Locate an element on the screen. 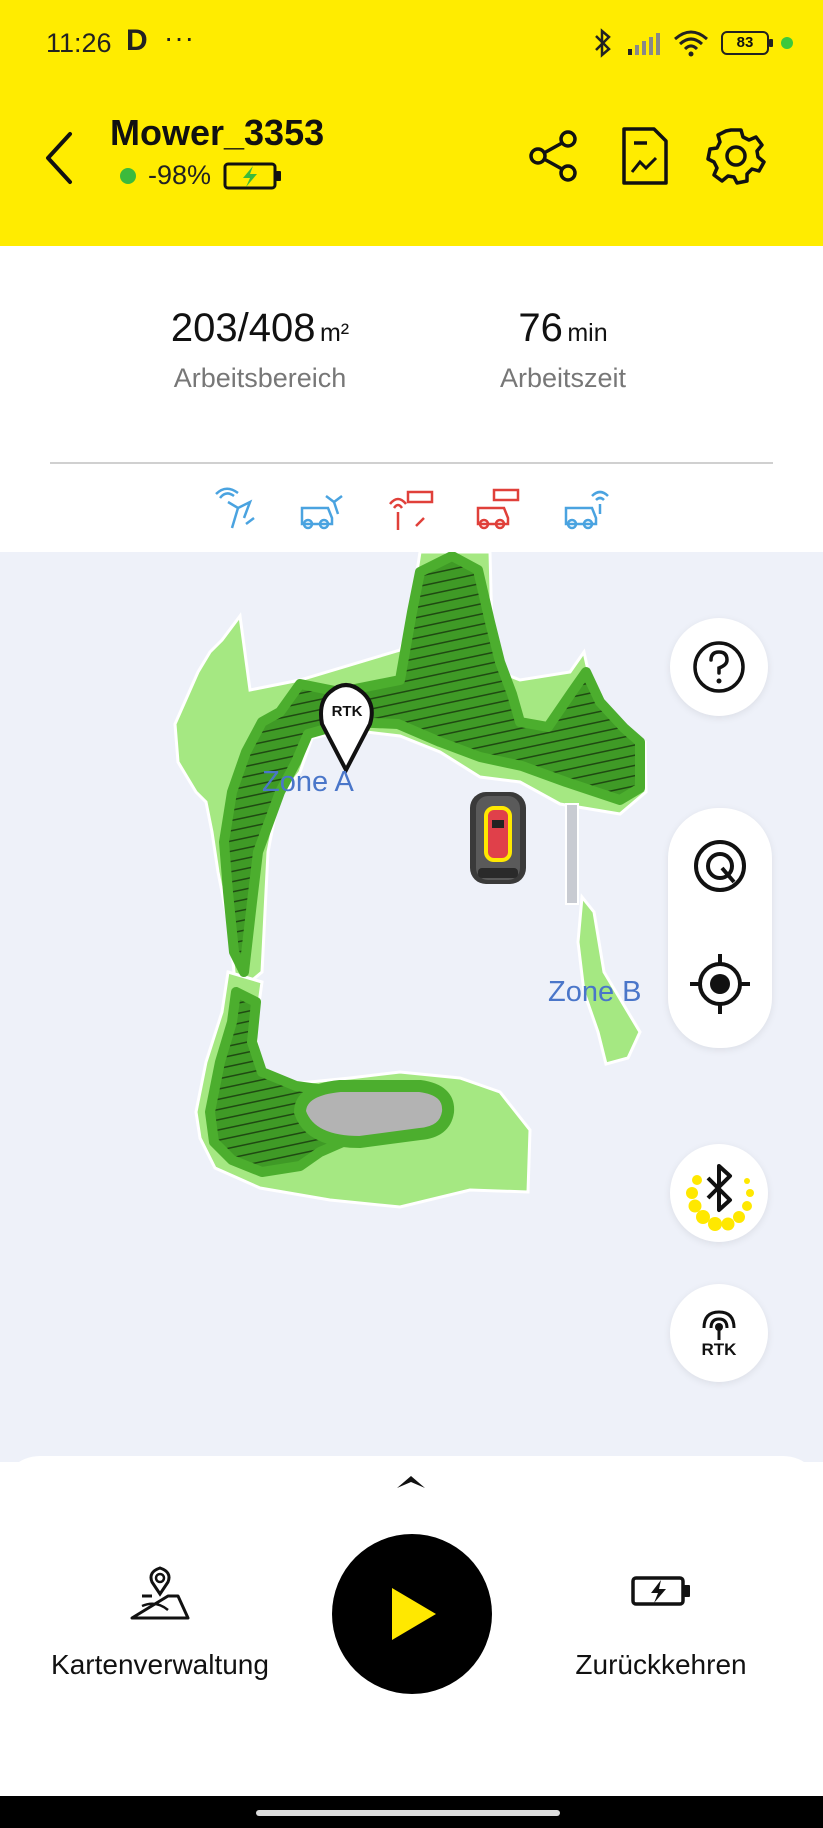 This screenshot has width=823, height=1828. zone-b-label: Zone B is located at coordinates (595, 992).